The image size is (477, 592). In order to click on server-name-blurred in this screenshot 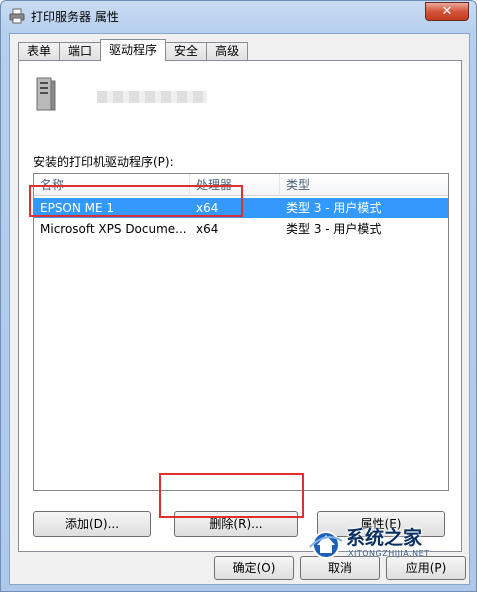, I will do `click(152, 97)`.